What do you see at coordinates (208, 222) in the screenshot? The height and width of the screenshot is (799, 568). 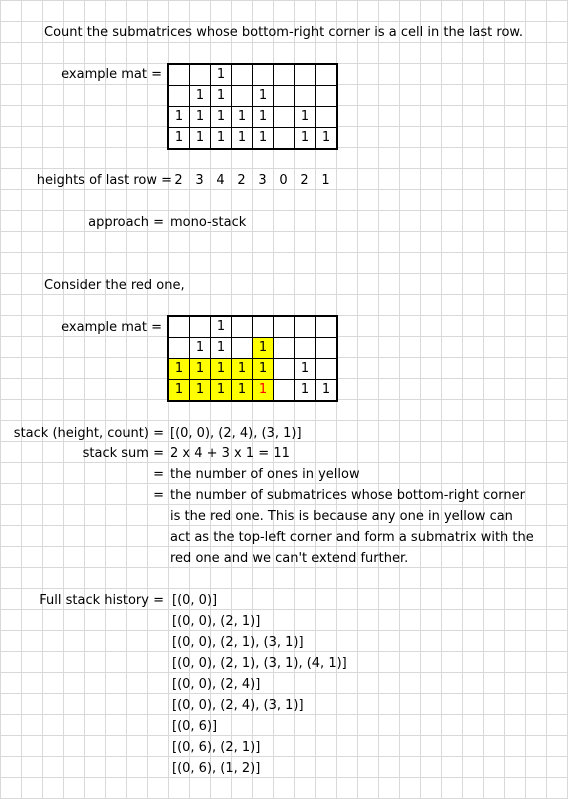 I see `approach-value: mono-stack` at bounding box center [208, 222].